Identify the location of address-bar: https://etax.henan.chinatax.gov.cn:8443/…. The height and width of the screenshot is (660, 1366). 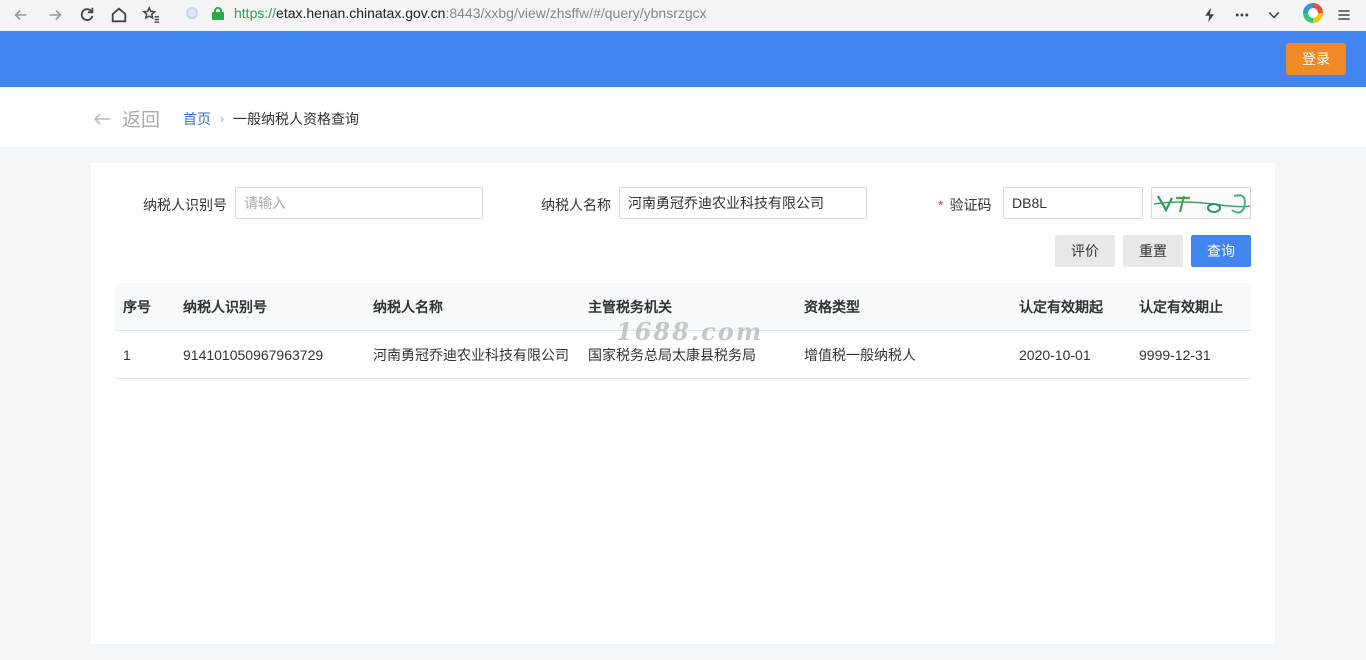
(734, 13).